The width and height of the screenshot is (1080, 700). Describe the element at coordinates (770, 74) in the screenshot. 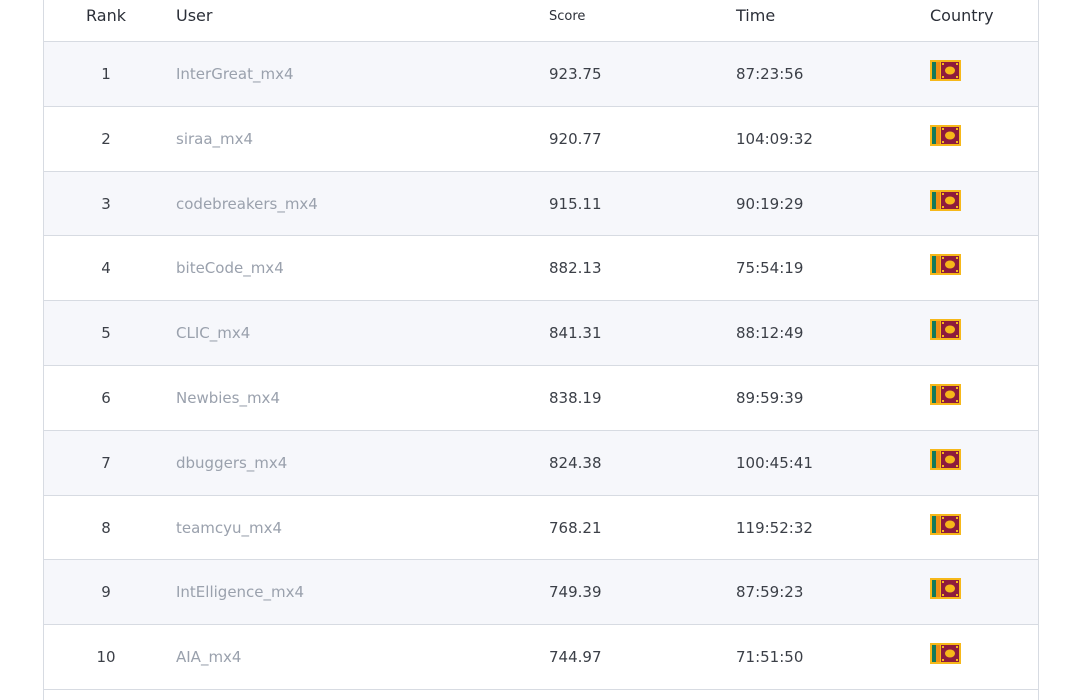

I see `time-cell: 87:23:56` at that location.